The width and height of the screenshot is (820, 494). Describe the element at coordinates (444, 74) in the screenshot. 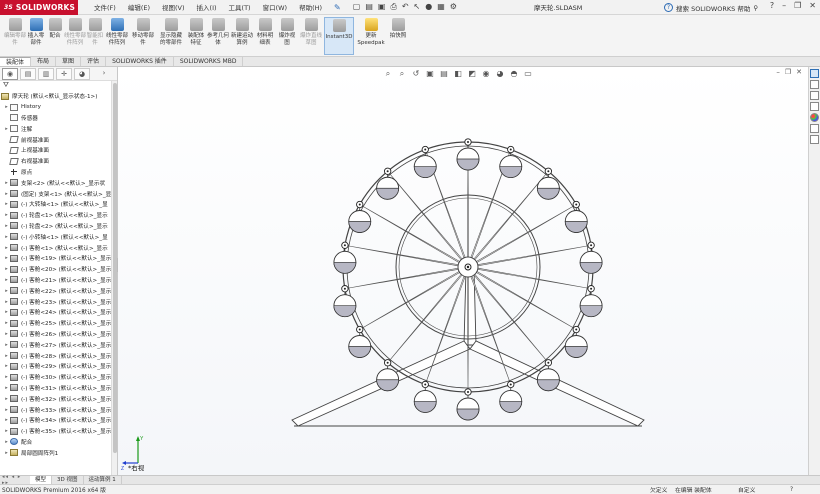

I see `dynamic-annotation-icon: ▤` at that location.